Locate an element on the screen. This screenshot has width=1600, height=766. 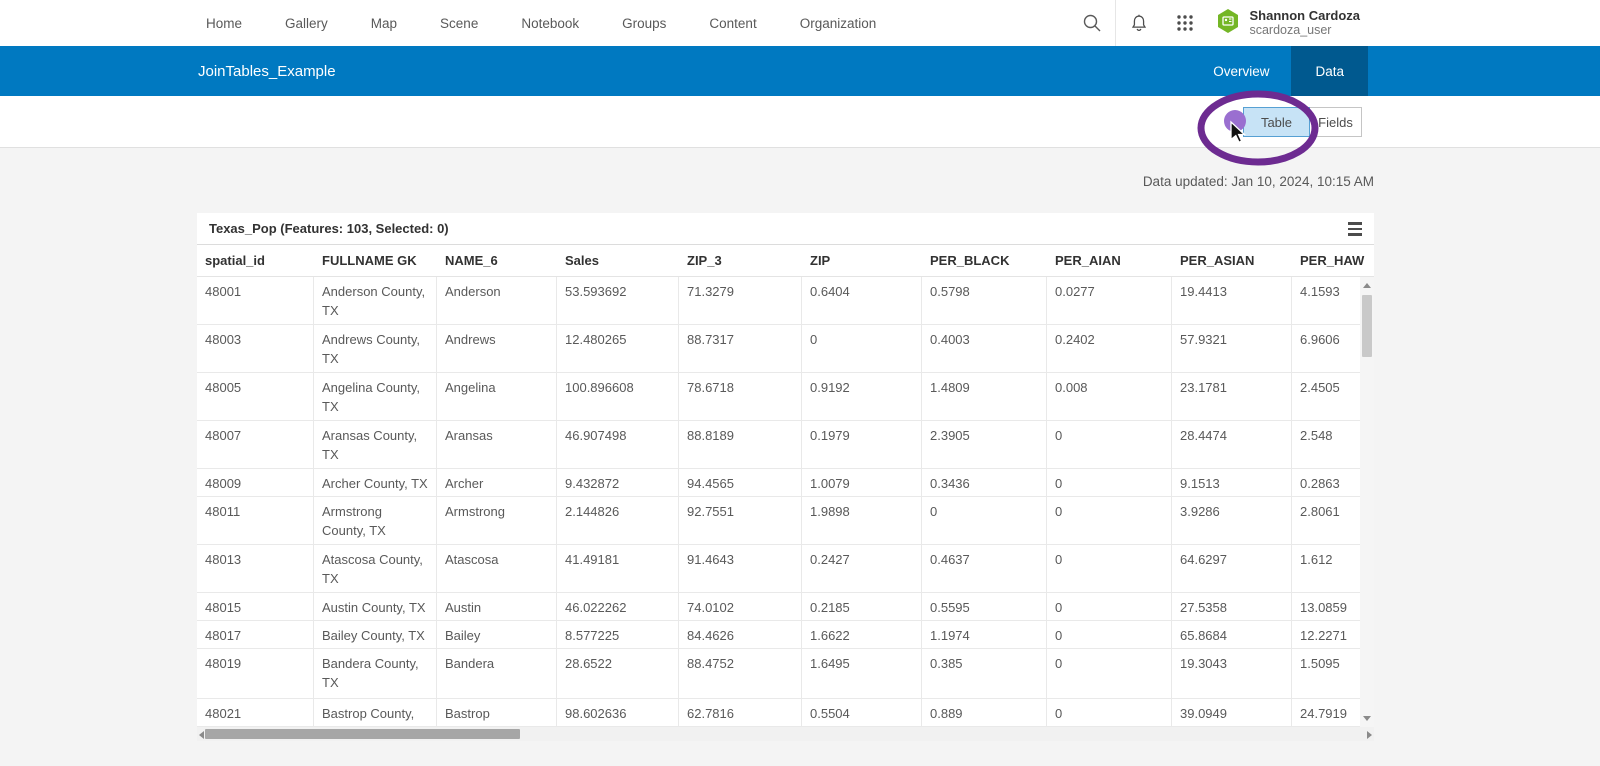
table-title-bar: Texas_Pop (Features: 103, Selected: 0) is located at coordinates (785, 229).